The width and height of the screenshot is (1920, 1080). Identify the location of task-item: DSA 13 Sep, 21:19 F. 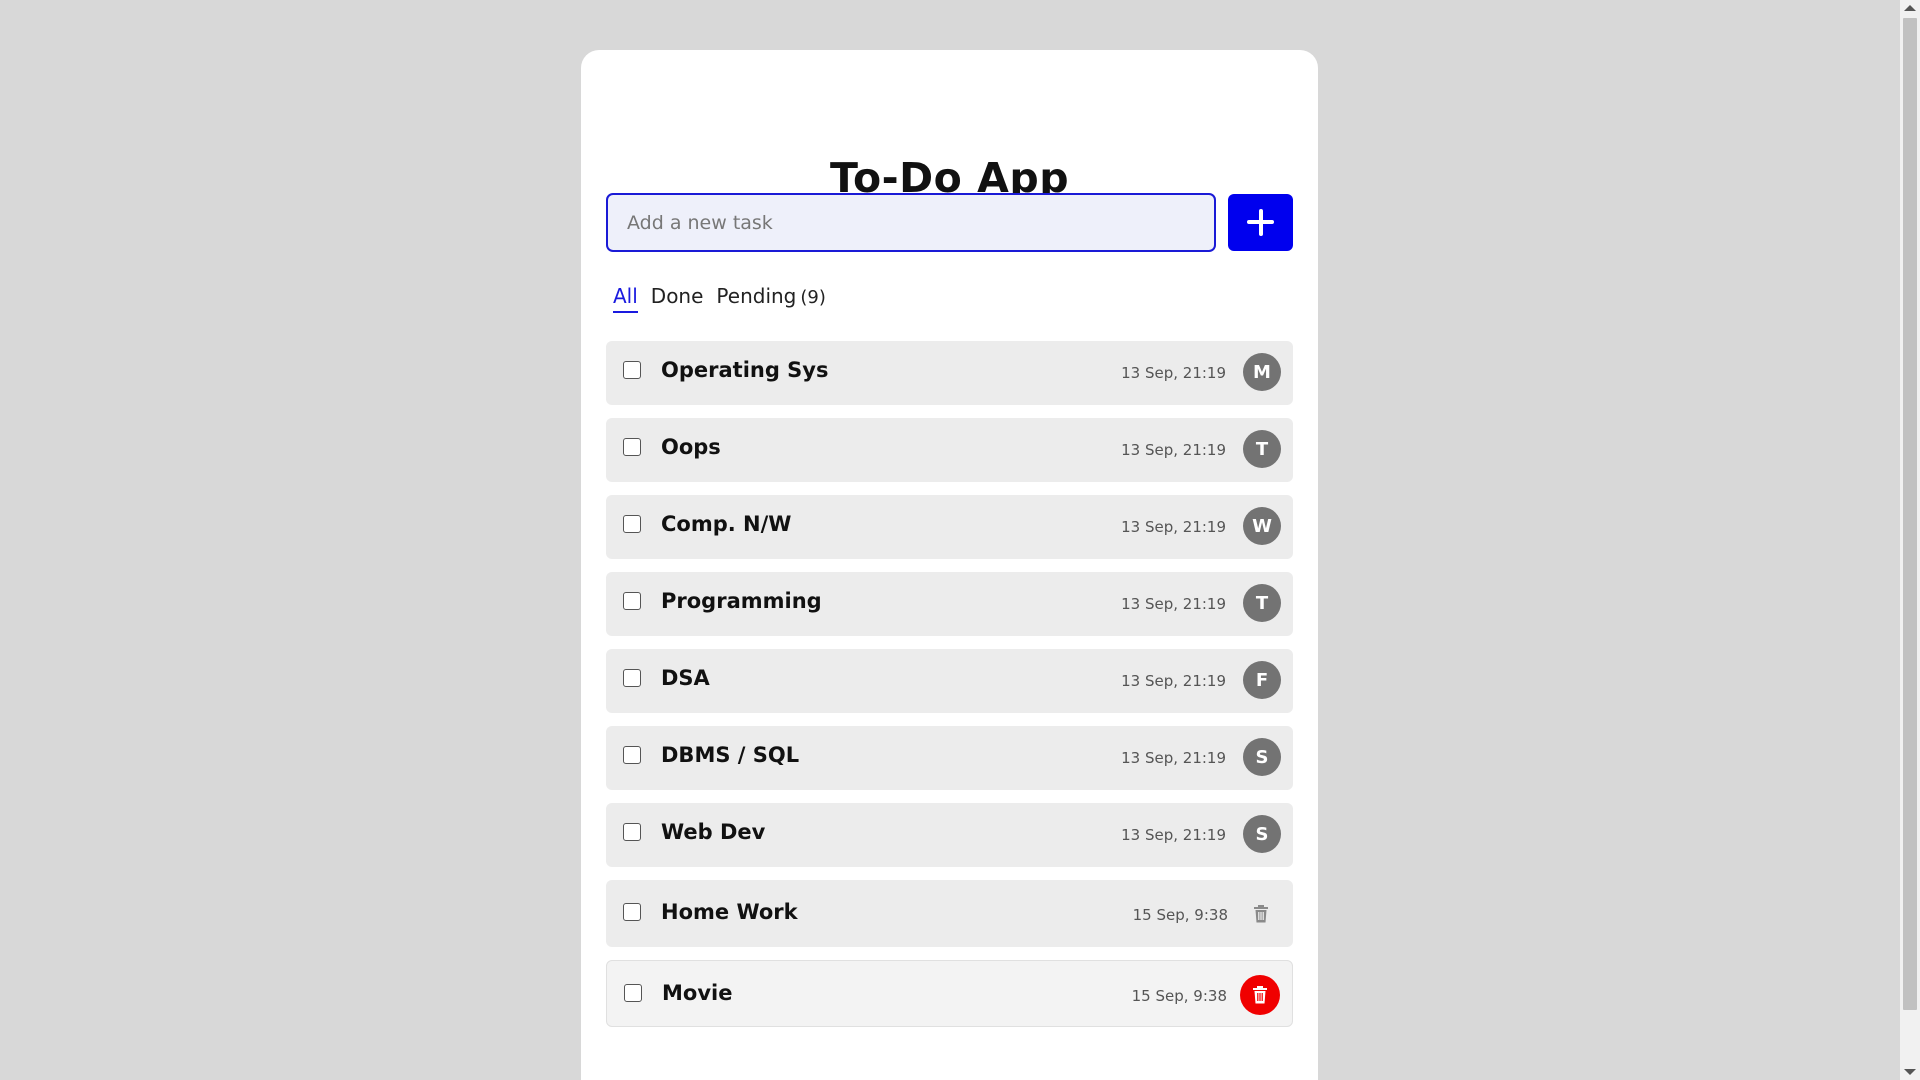
(949, 681).